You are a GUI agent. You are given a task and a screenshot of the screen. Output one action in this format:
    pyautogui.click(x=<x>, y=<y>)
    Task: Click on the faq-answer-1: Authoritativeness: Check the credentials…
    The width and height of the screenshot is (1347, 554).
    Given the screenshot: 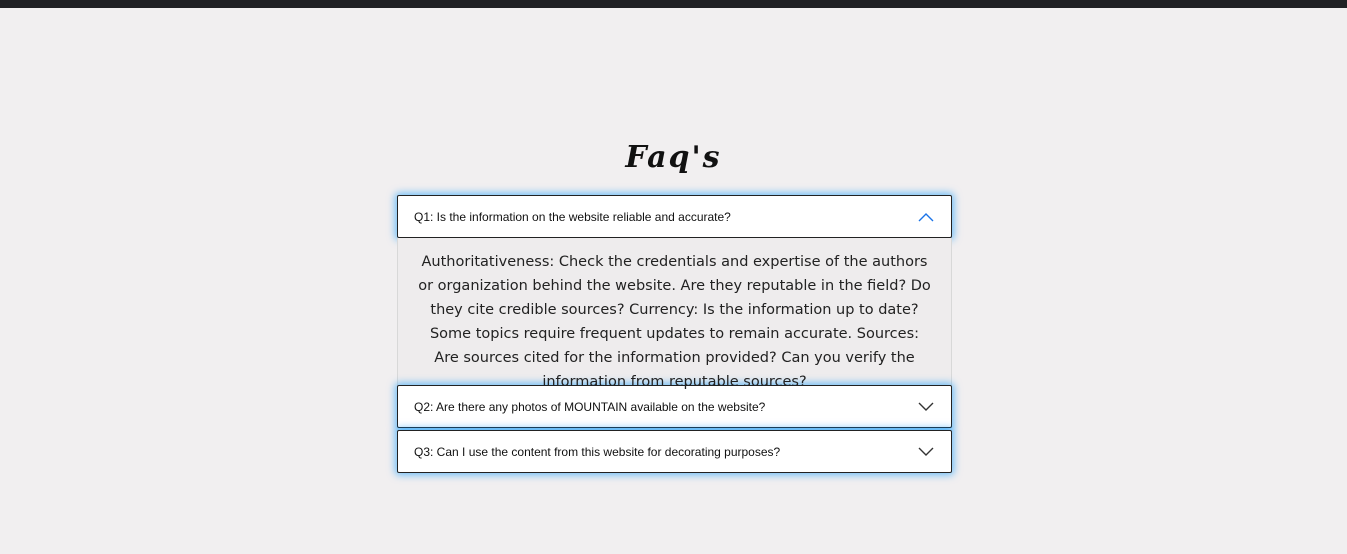 What is the action you would take?
    pyautogui.click(x=674, y=314)
    